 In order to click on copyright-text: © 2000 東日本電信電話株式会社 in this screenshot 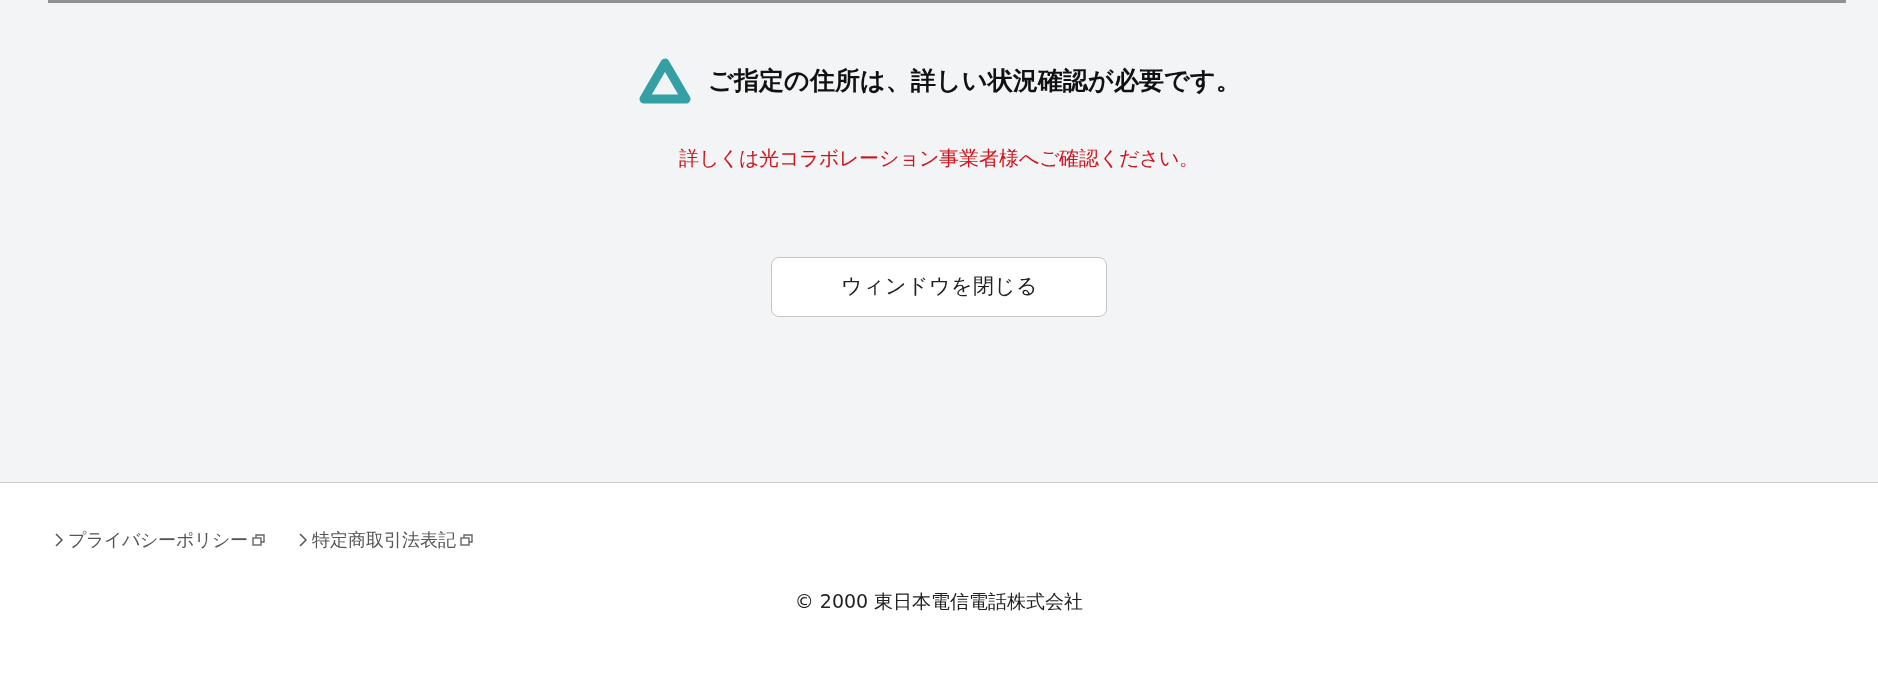, I will do `click(939, 601)`.